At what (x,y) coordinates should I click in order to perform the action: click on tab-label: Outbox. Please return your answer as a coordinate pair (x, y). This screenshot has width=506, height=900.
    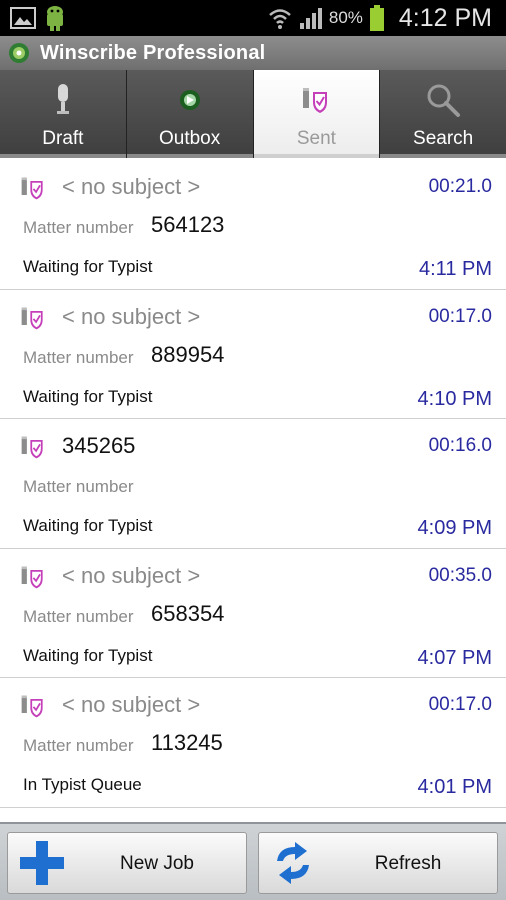
    Looking at the image, I should click on (189, 138).